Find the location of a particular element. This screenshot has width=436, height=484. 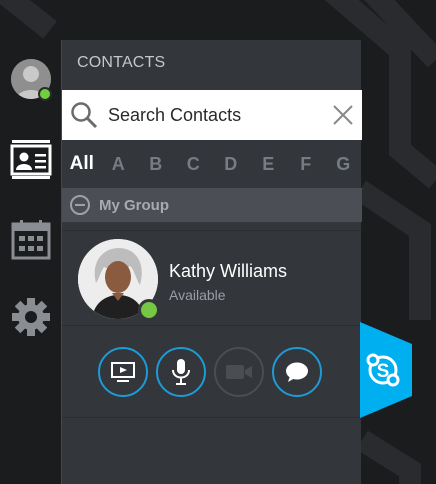

filter-d: D is located at coordinates (231, 164).